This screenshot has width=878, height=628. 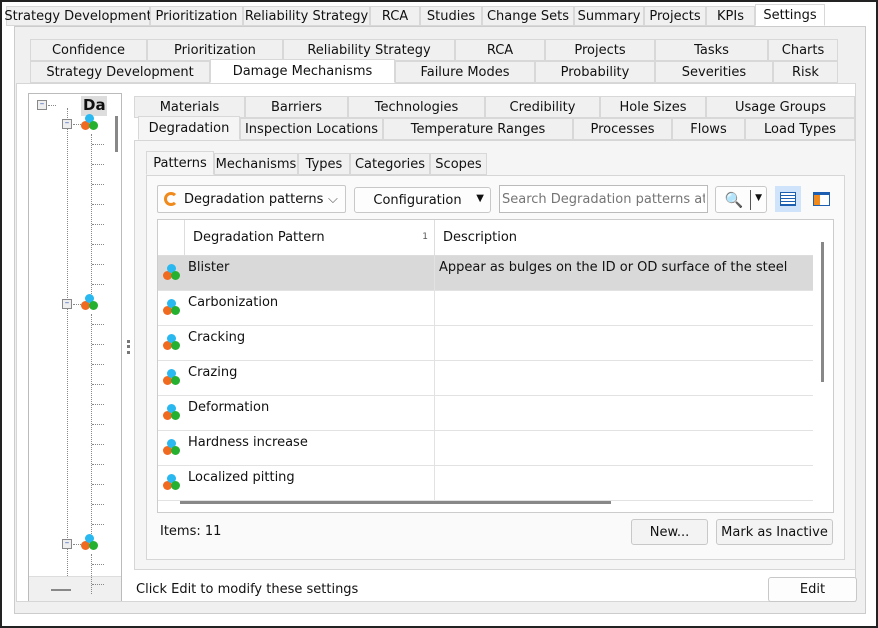 I want to click on splitter-handle, so click(x=128, y=347).